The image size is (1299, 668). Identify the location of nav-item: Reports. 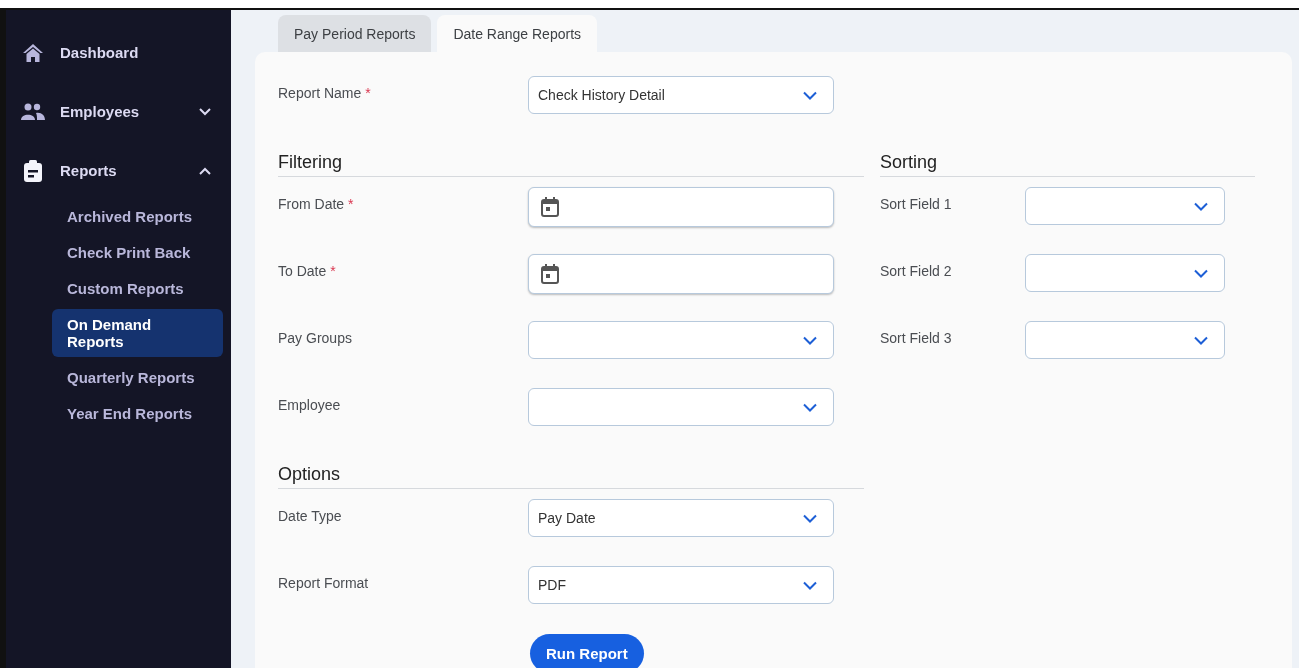
(118, 170).